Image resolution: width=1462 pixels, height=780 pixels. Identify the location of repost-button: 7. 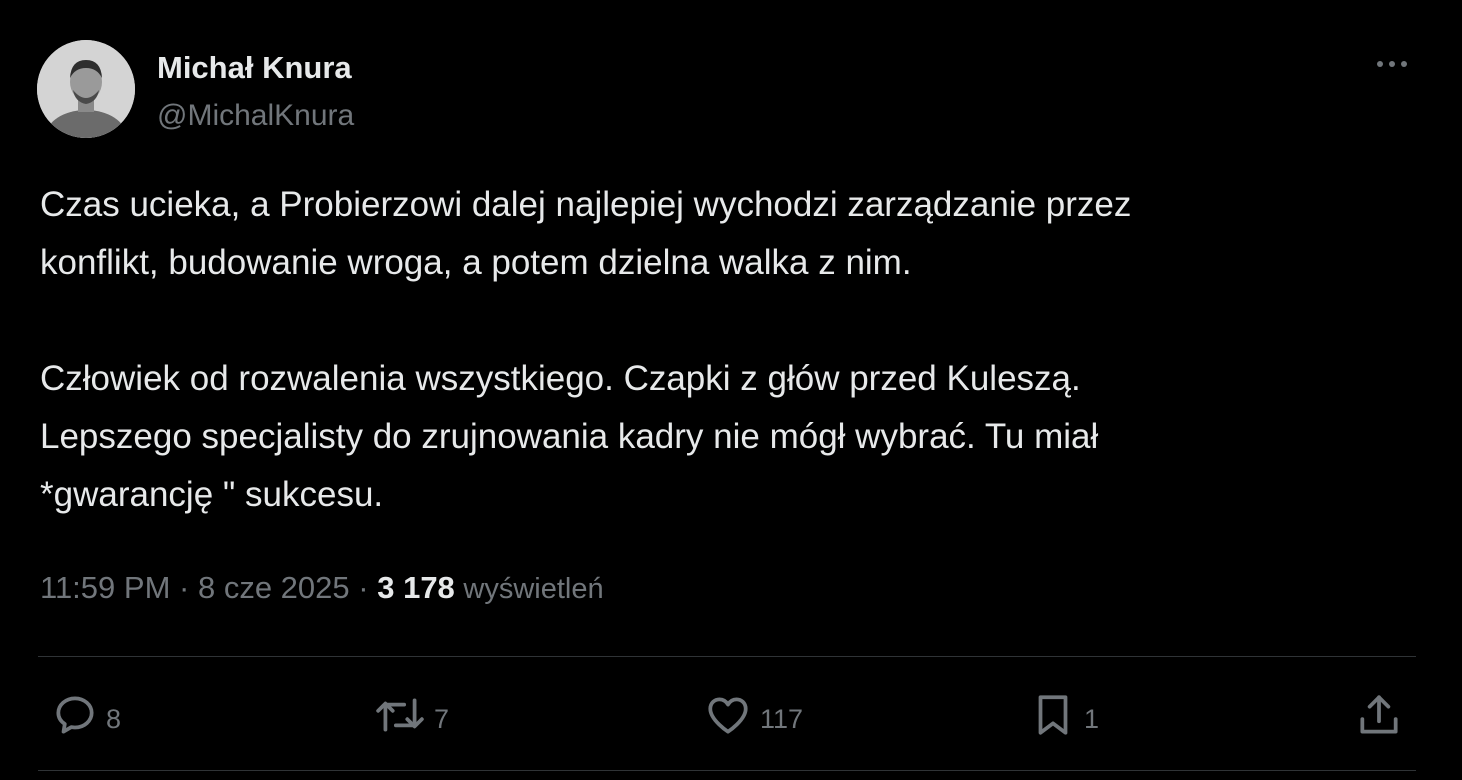
(410, 715).